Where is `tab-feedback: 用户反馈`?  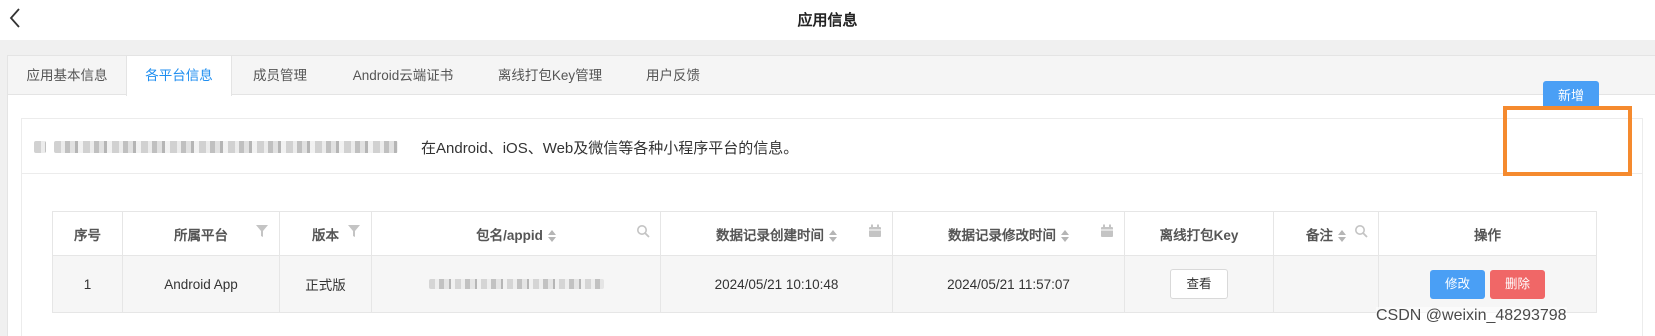 tab-feedback: 用户反馈 is located at coordinates (673, 75).